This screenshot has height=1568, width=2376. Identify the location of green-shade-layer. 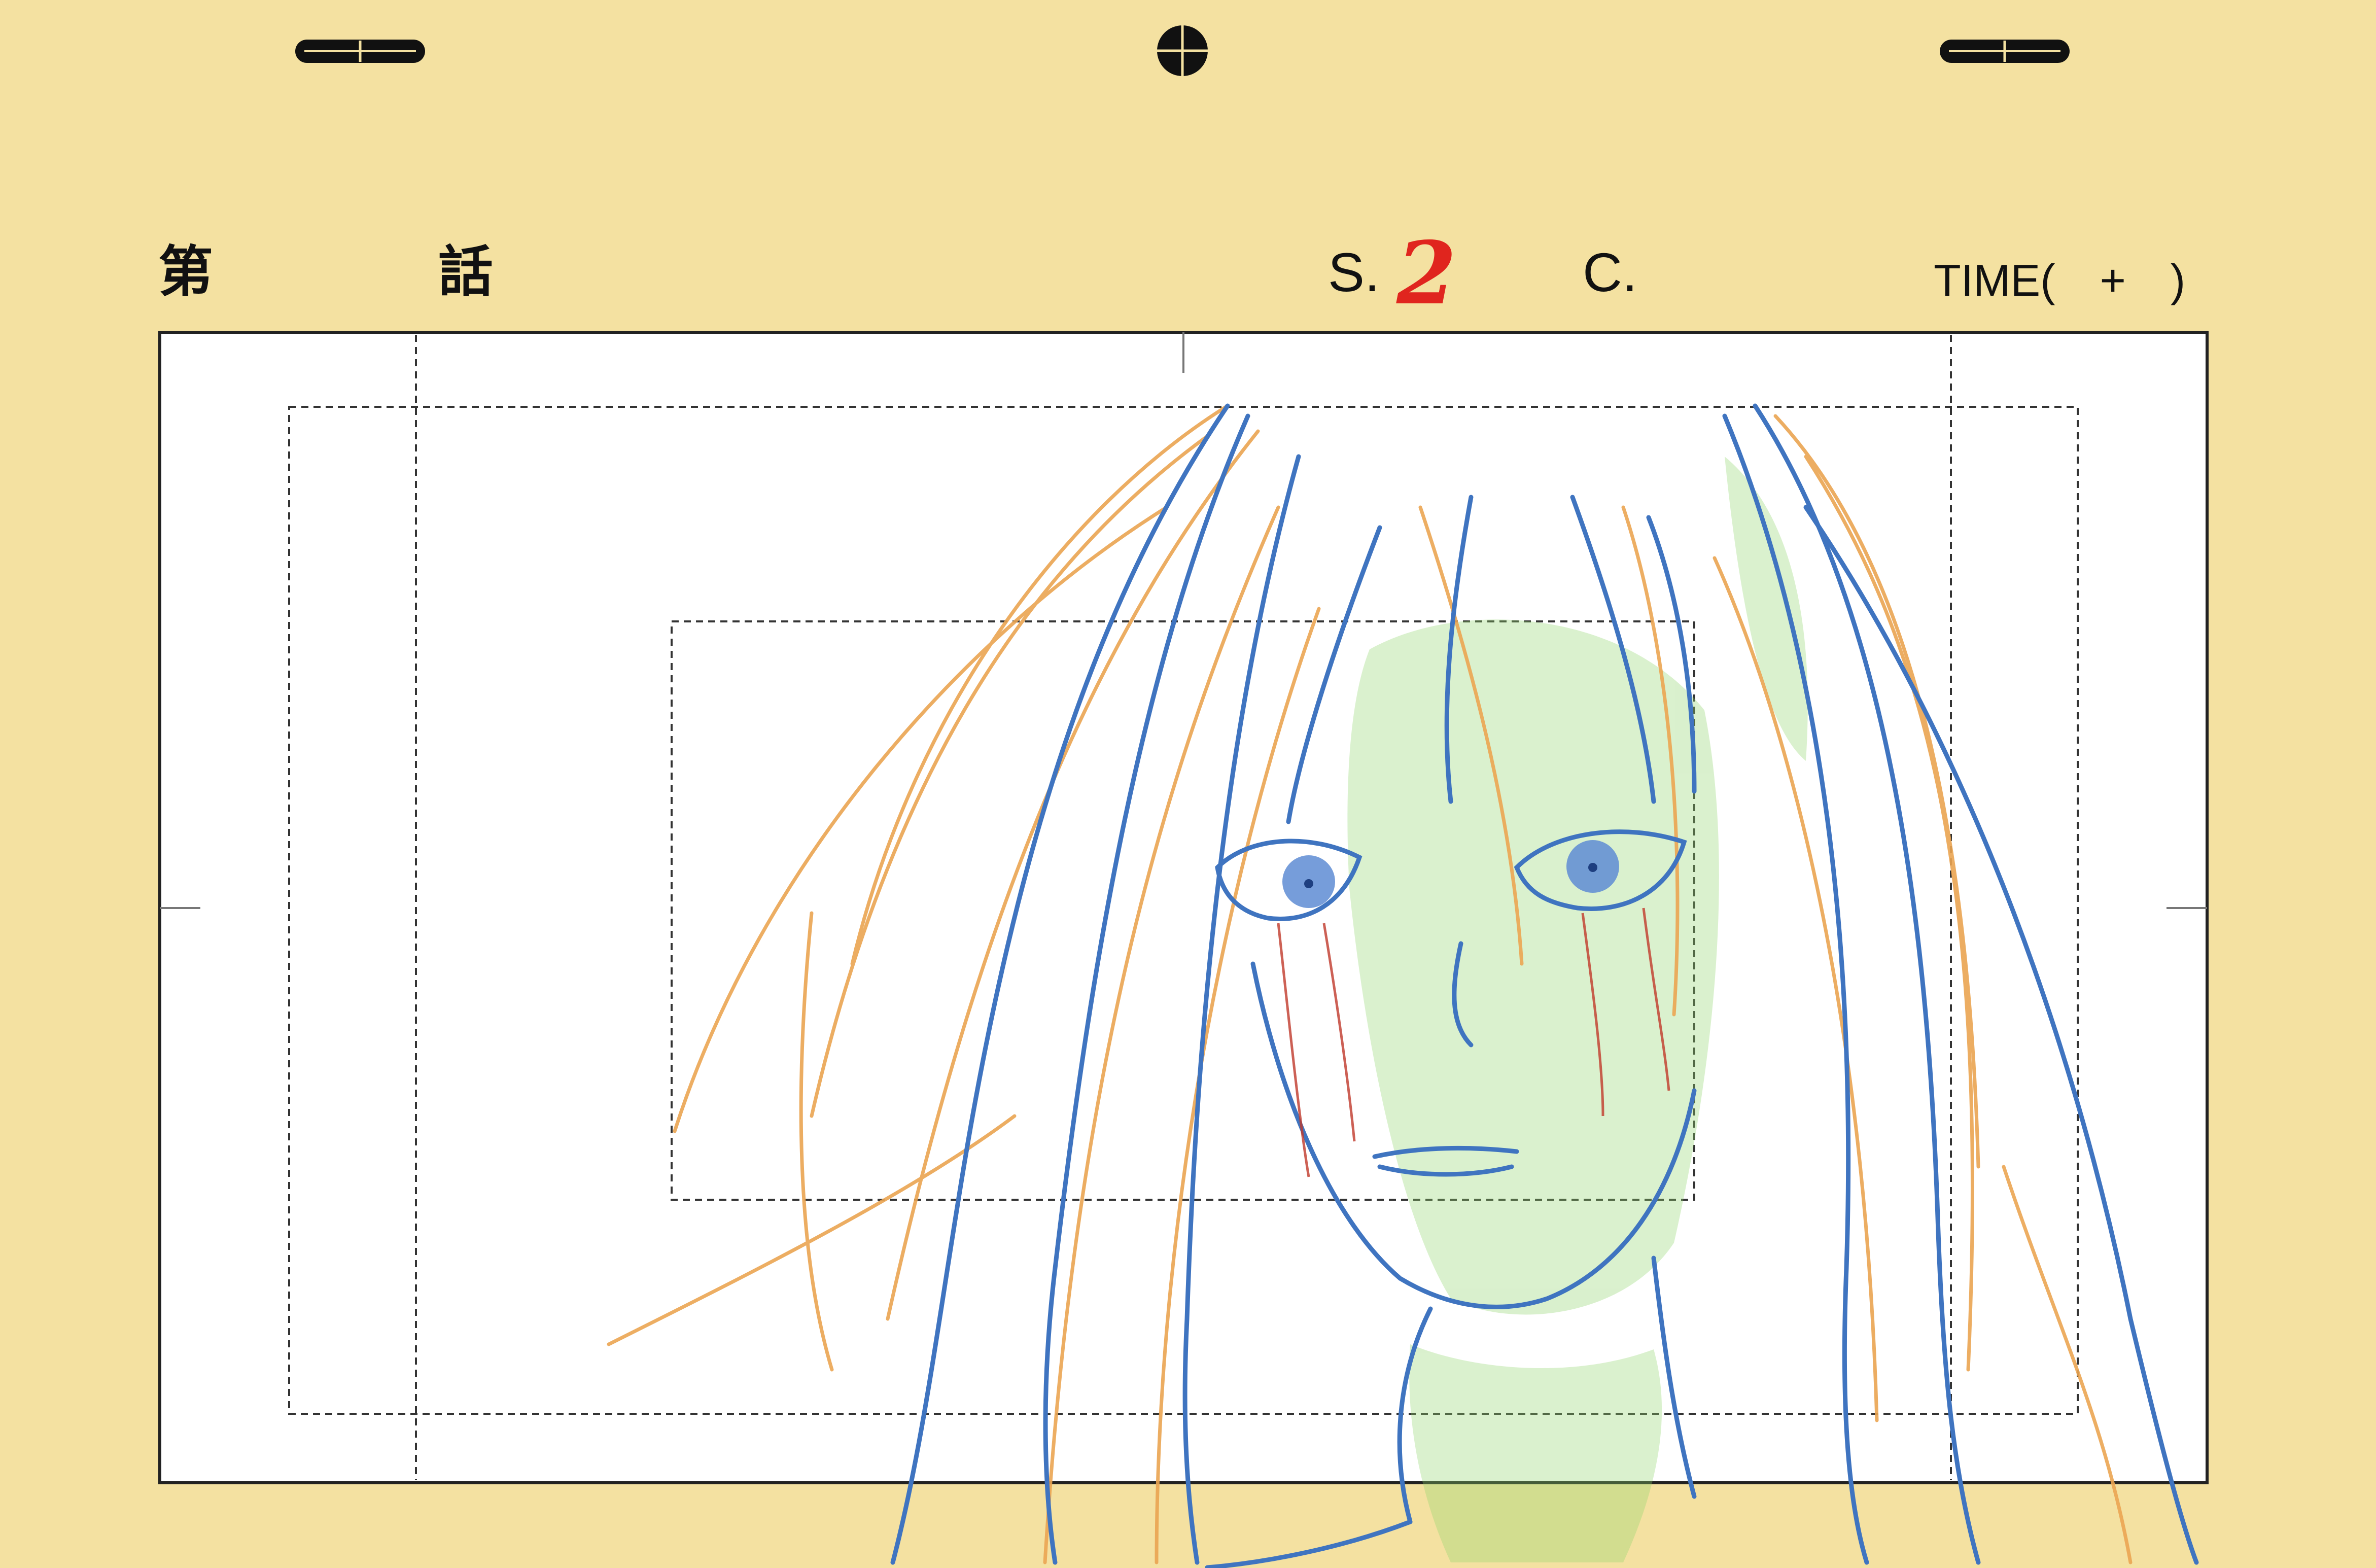
(1577, 1010).